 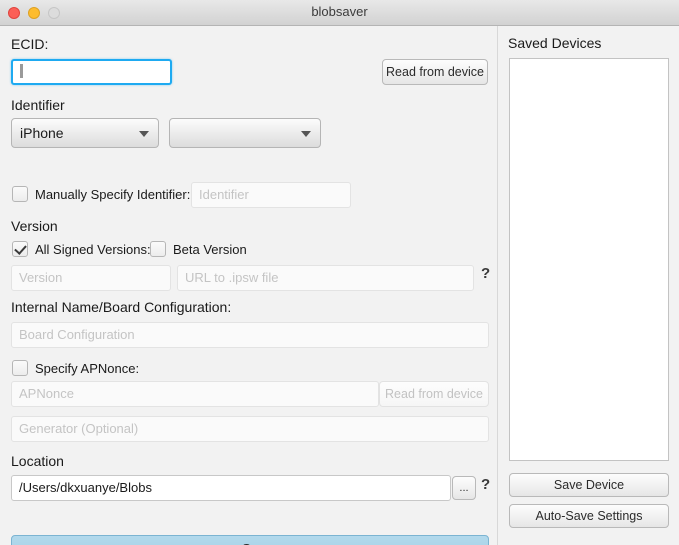 What do you see at coordinates (20, 368) in the screenshot?
I see `specify-apnonce-checkbox` at bounding box center [20, 368].